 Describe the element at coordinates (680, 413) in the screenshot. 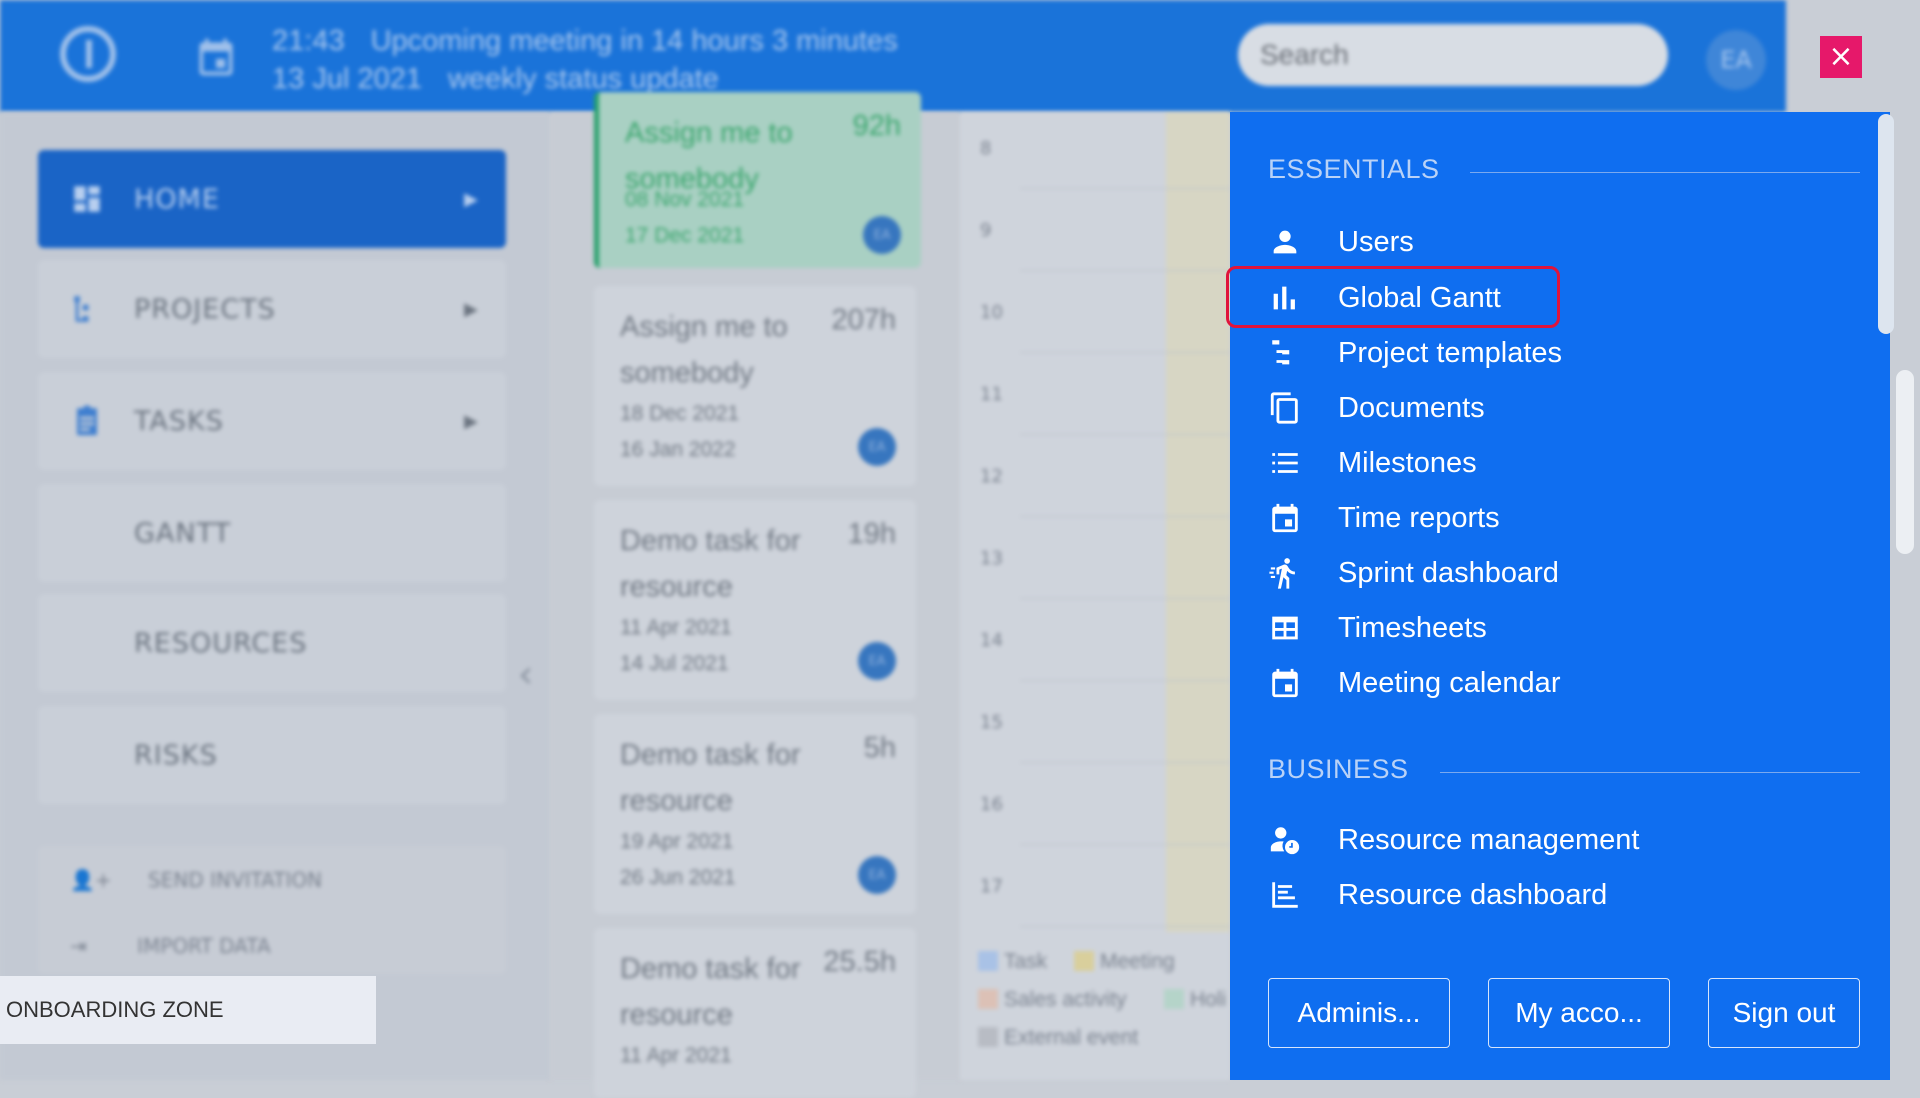

I see `task-start: 18 Dec 2021` at that location.